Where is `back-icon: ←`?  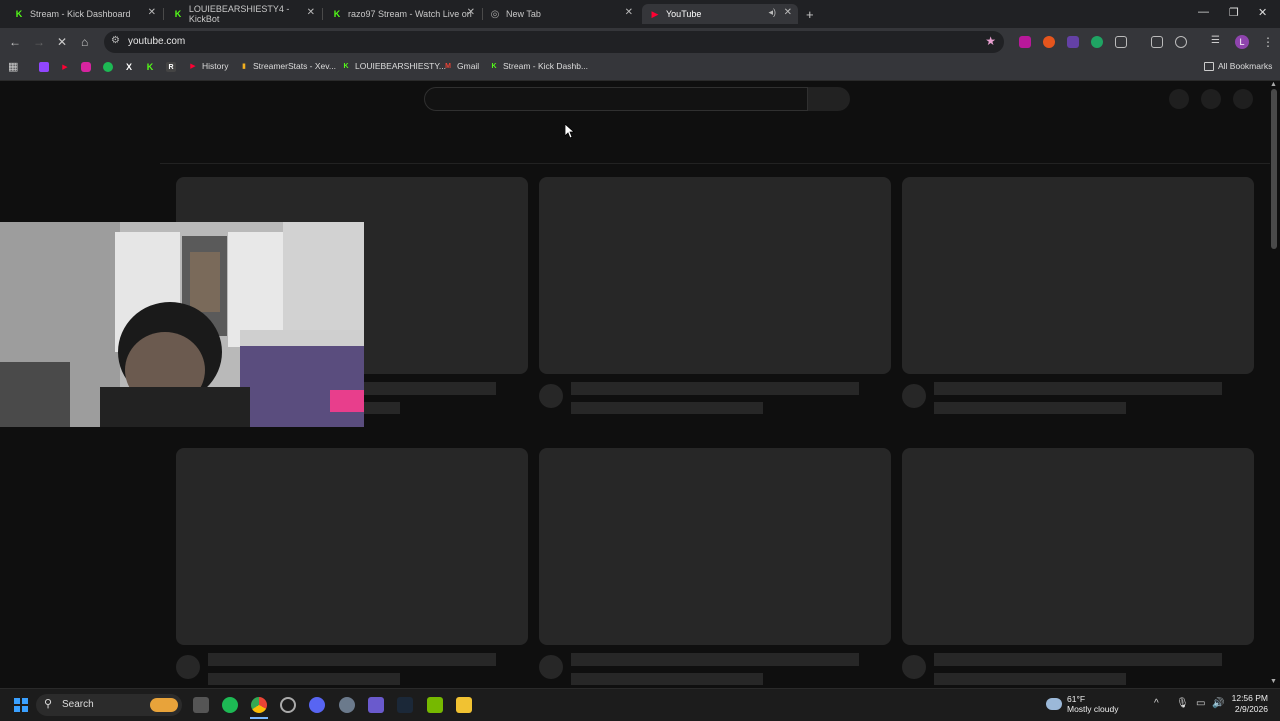 back-icon: ← is located at coordinates (15, 42).